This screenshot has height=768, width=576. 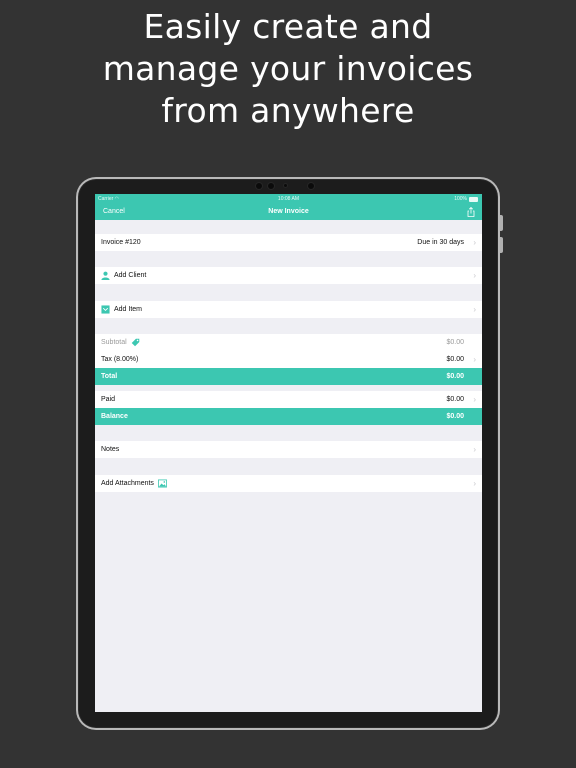 I want to click on tax-value: $0.00, so click(x=455, y=359).